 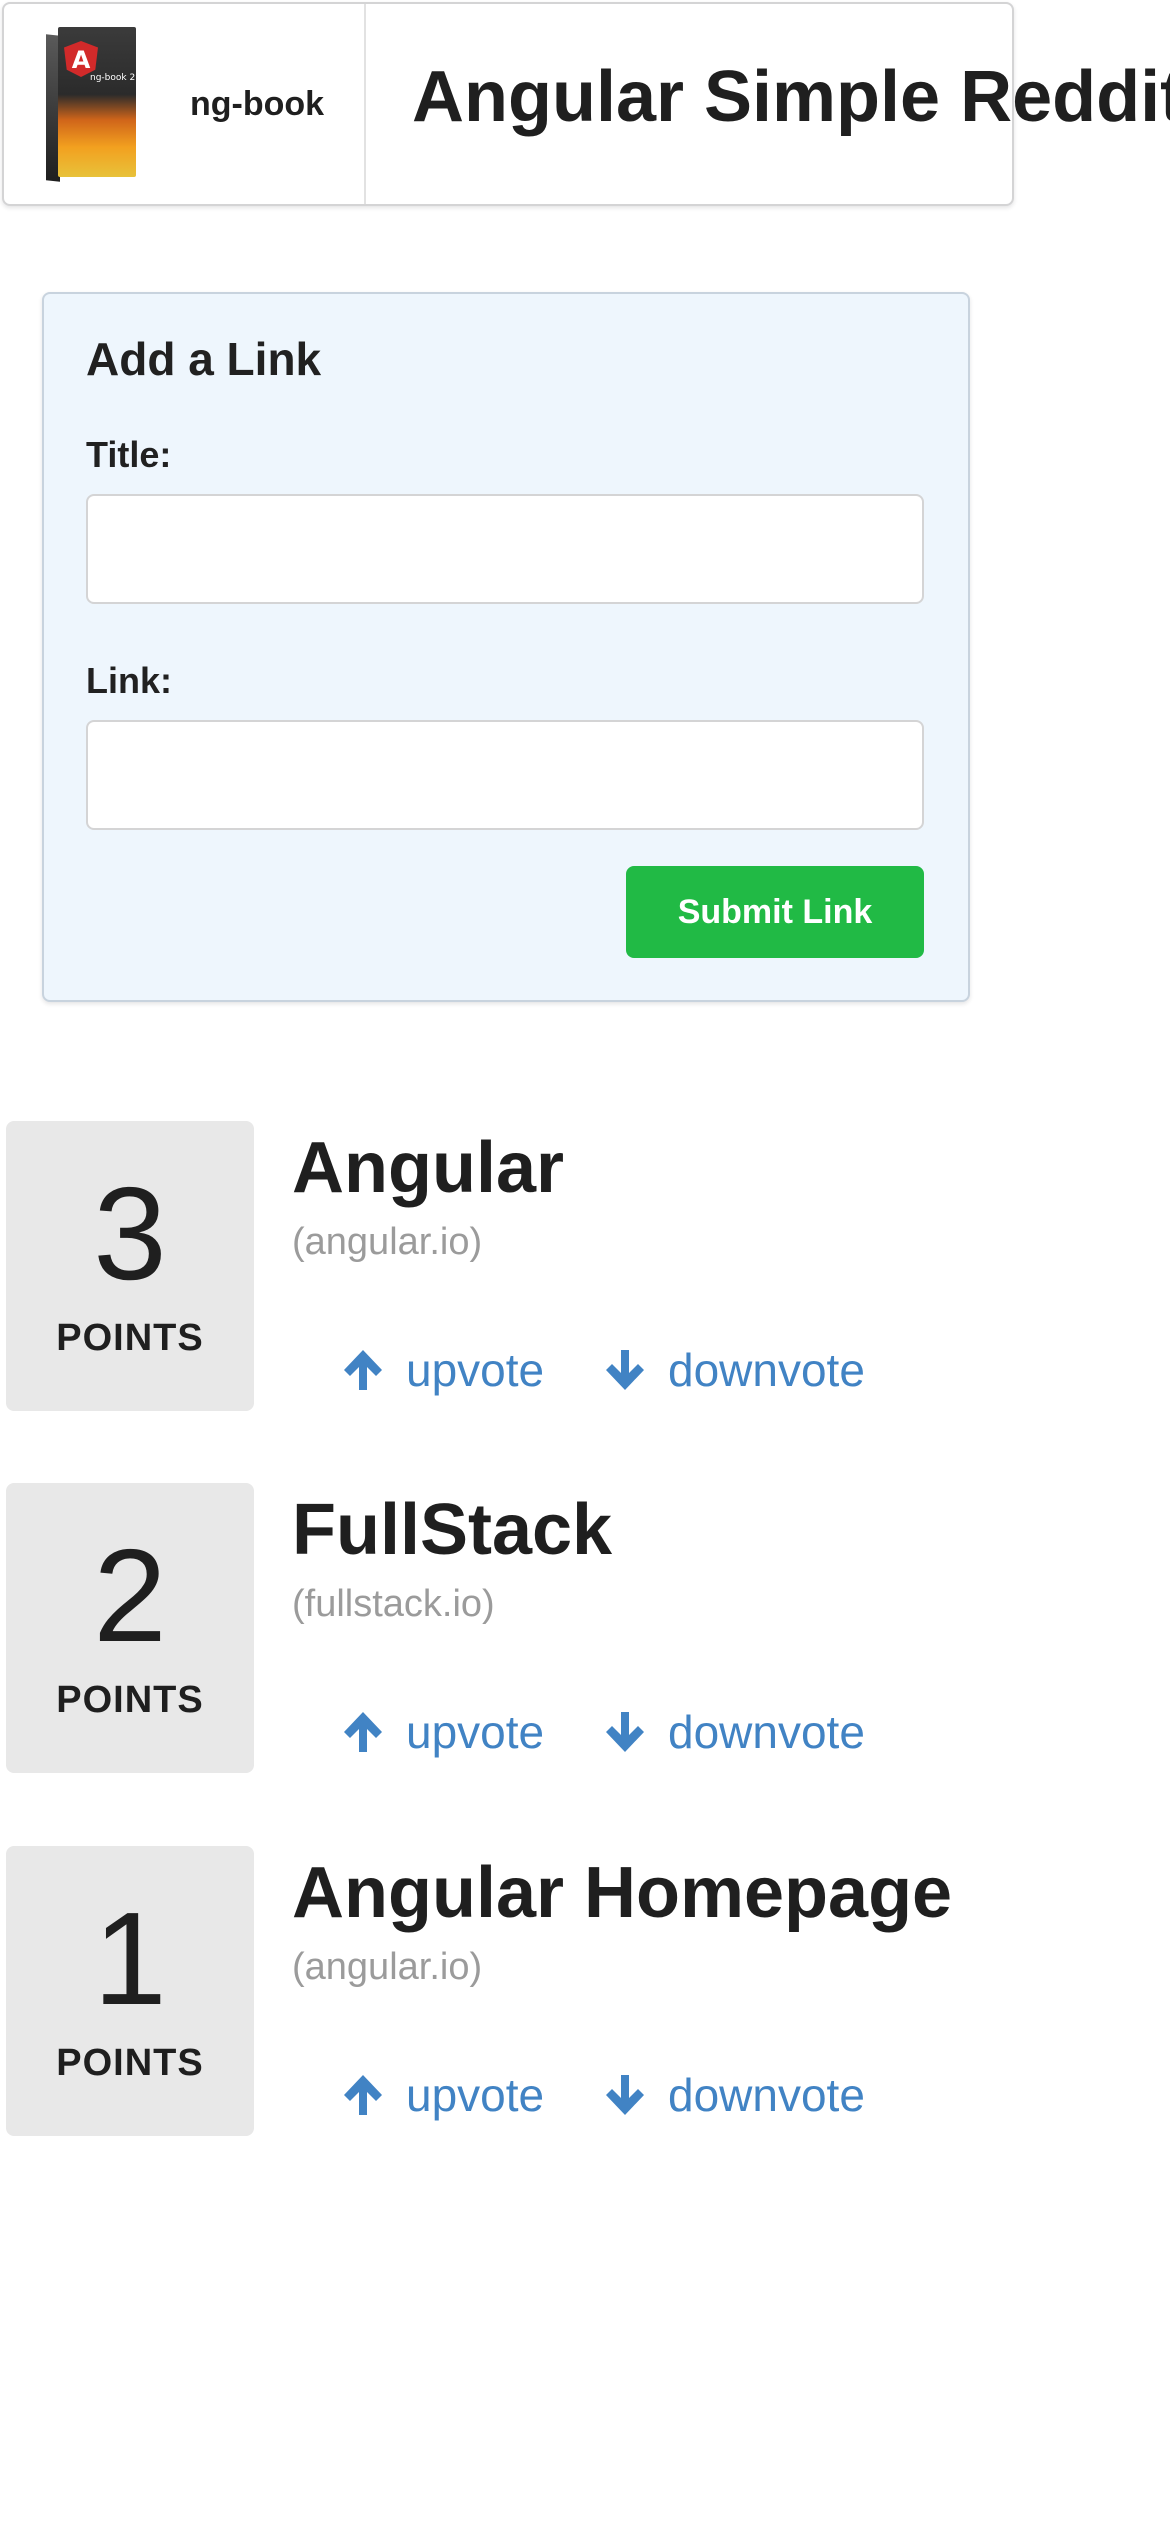 I want to click on votes-count: 3, so click(x=130, y=1233).